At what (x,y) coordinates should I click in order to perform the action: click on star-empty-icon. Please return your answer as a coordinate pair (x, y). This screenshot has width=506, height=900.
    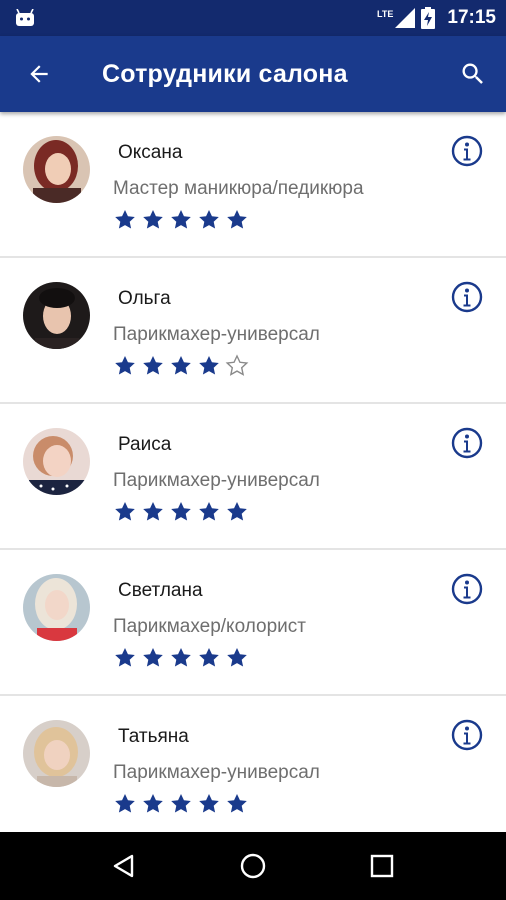
    Looking at the image, I should click on (237, 365).